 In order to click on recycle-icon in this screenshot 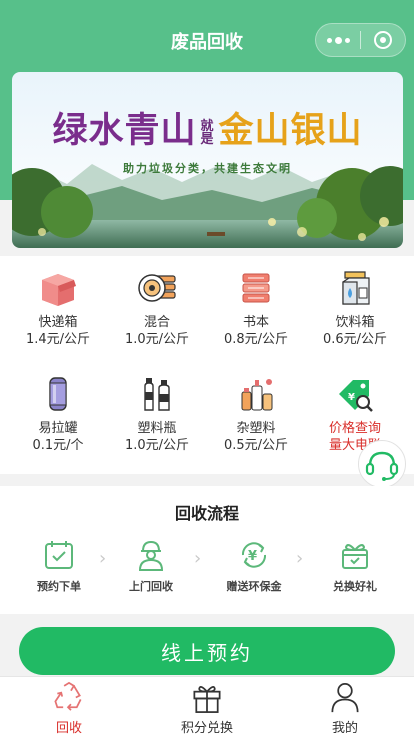, I will do `click(68, 696)`.